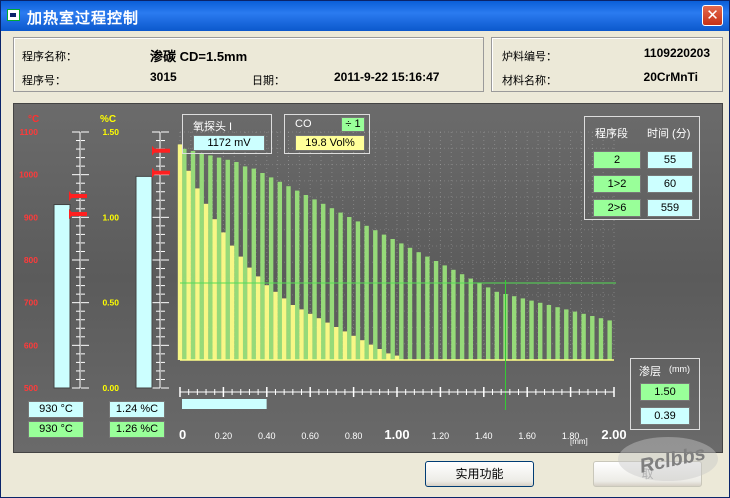  I want to click on x-axis-tick-label: 0.40, so click(267, 436).